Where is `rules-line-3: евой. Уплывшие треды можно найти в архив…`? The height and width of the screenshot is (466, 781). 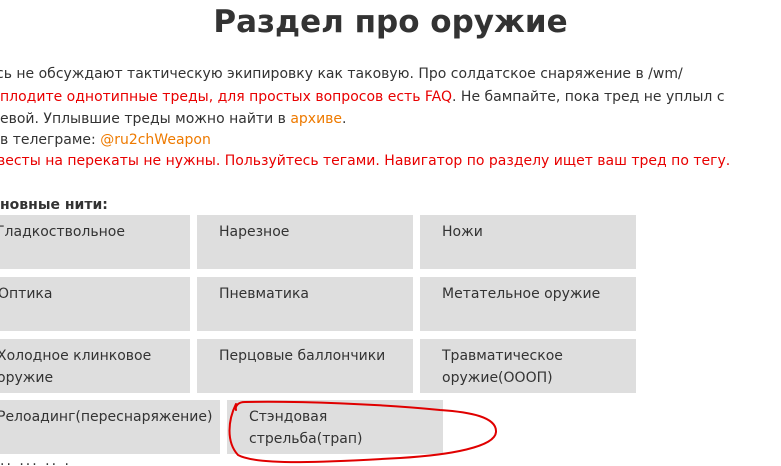
rules-line-3: евой. Уплывшие треды можно найти в архив… is located at coordinates (173, 119).